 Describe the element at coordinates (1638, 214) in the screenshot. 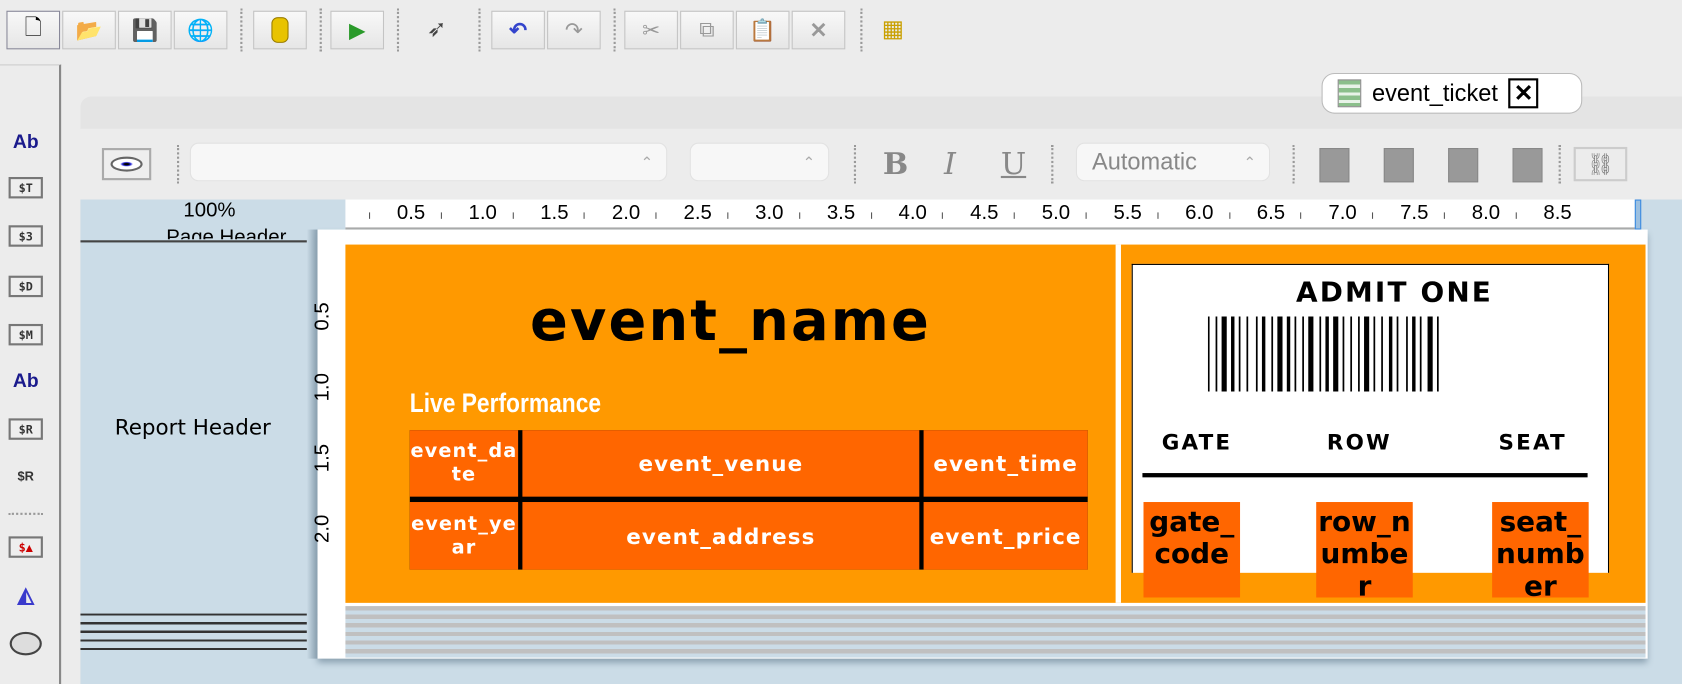

I see `right-margin-handle` at that location.